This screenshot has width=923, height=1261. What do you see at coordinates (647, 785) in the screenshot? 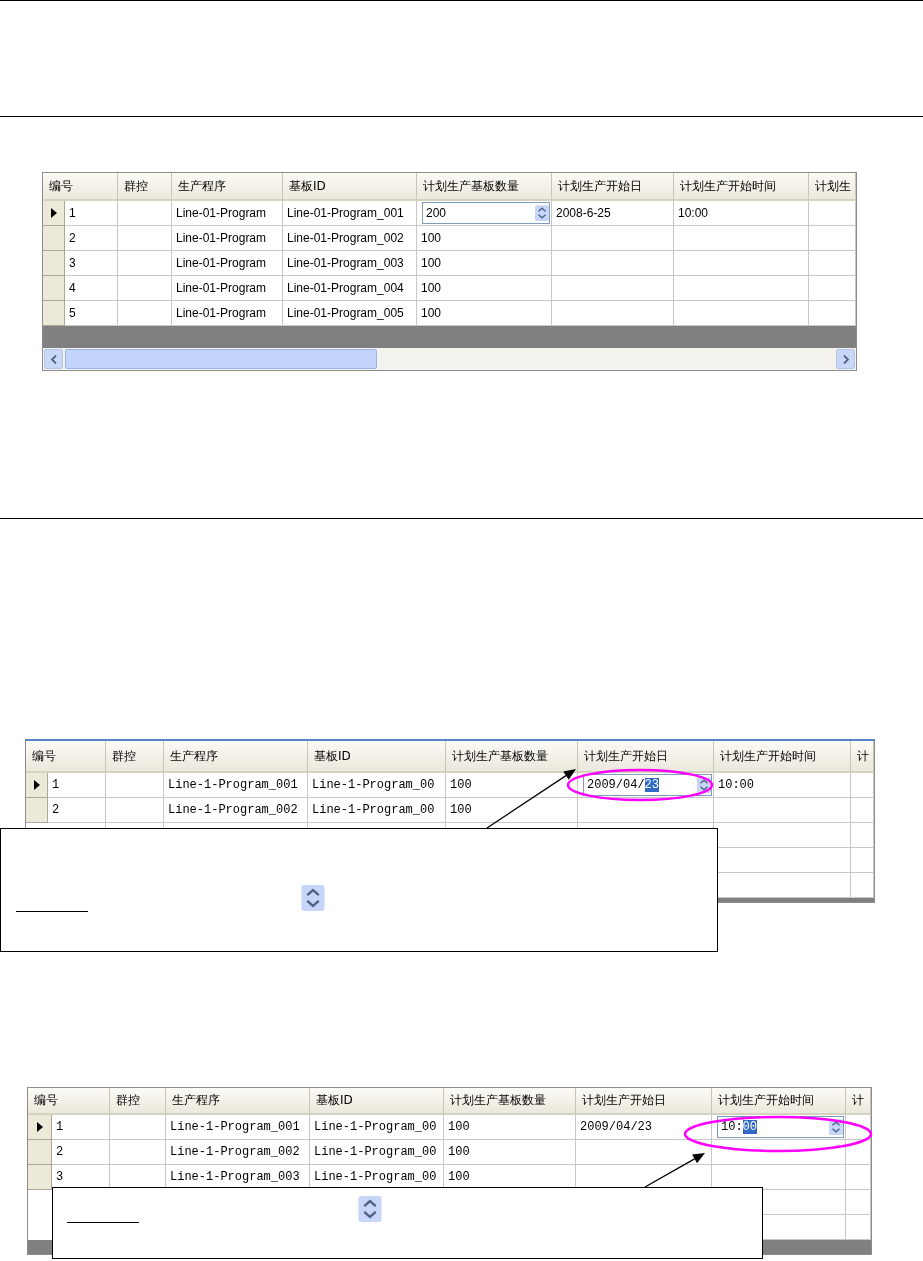
I see `spin-field: 2009/04/23` at bounding box center [647, 785].